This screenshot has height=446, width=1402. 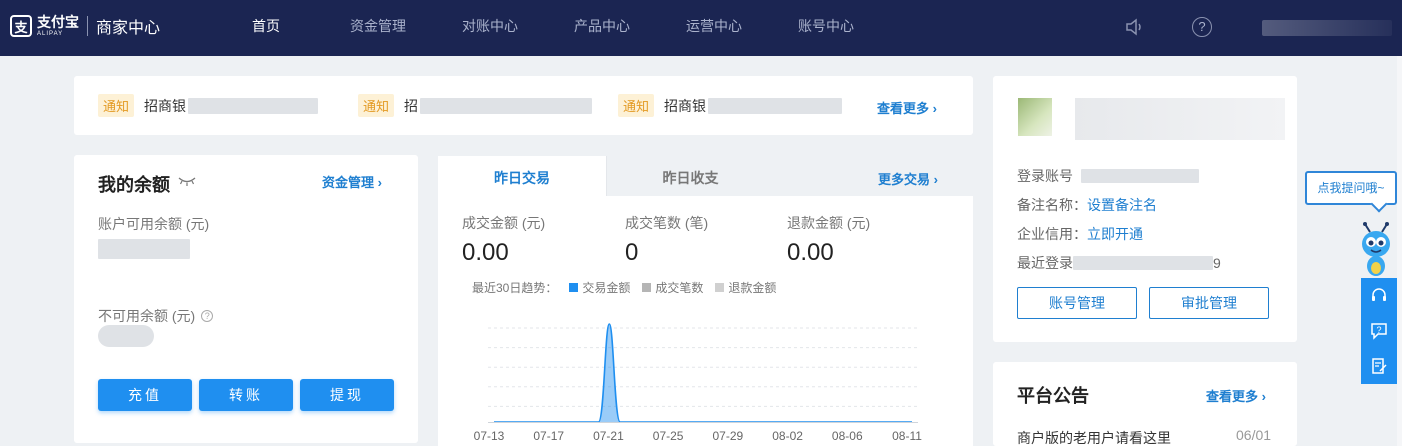 I want to click on login-account-row: 登录账号, so click(x=1108, y=176).